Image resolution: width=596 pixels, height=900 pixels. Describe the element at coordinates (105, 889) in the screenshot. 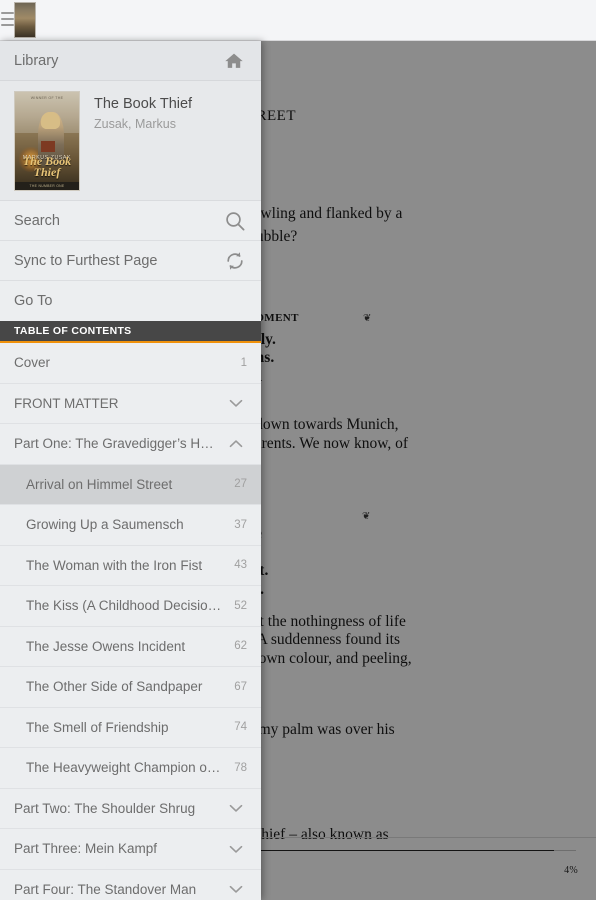

I see `toc-row-label: Part Four: The Standover Man` at that location.